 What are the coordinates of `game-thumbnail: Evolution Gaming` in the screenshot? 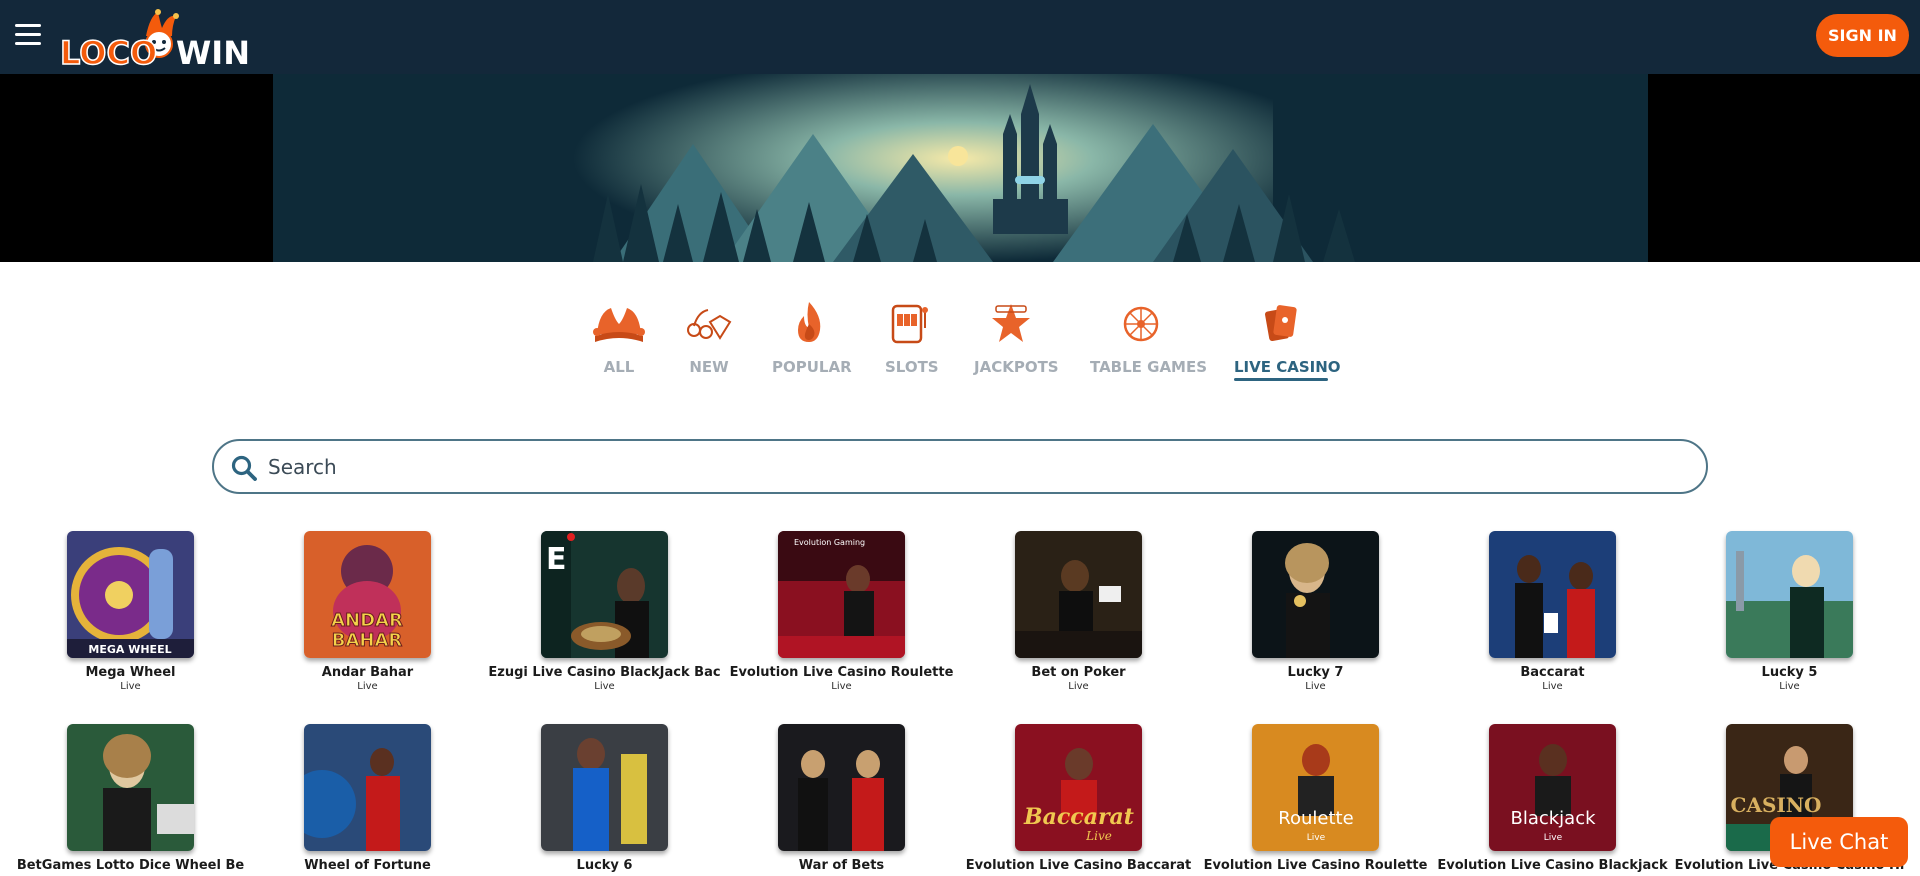 It's located at (841, 594).